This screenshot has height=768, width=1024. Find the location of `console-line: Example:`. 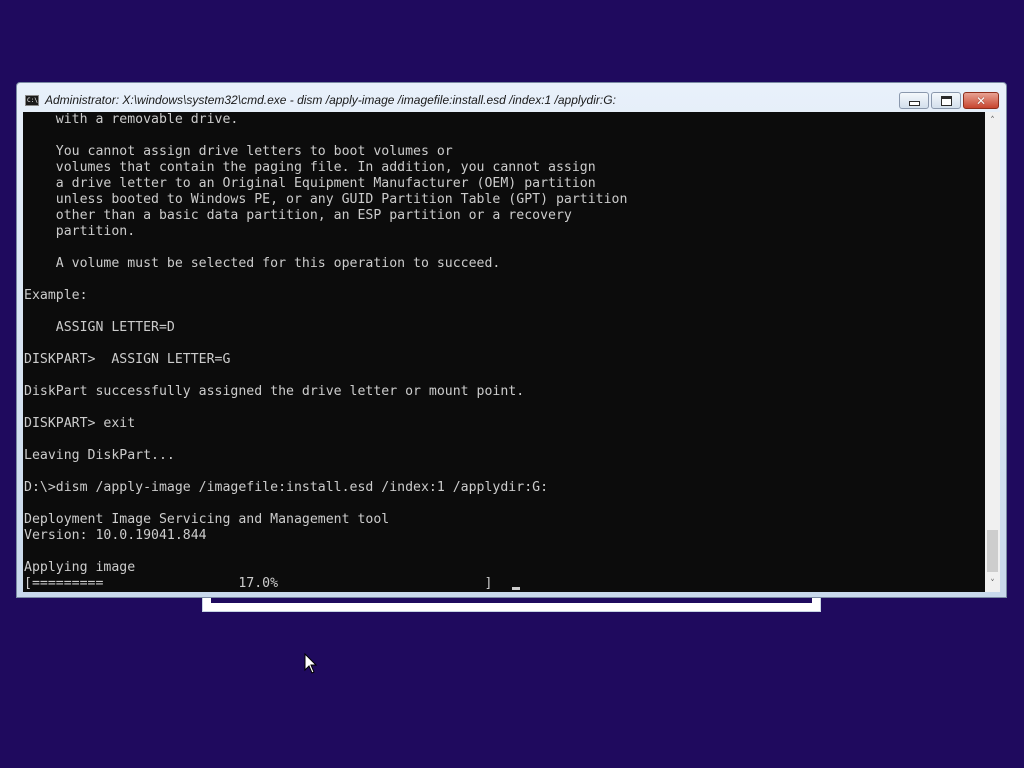

console-line: Example: is located at coordinates (56, 295).